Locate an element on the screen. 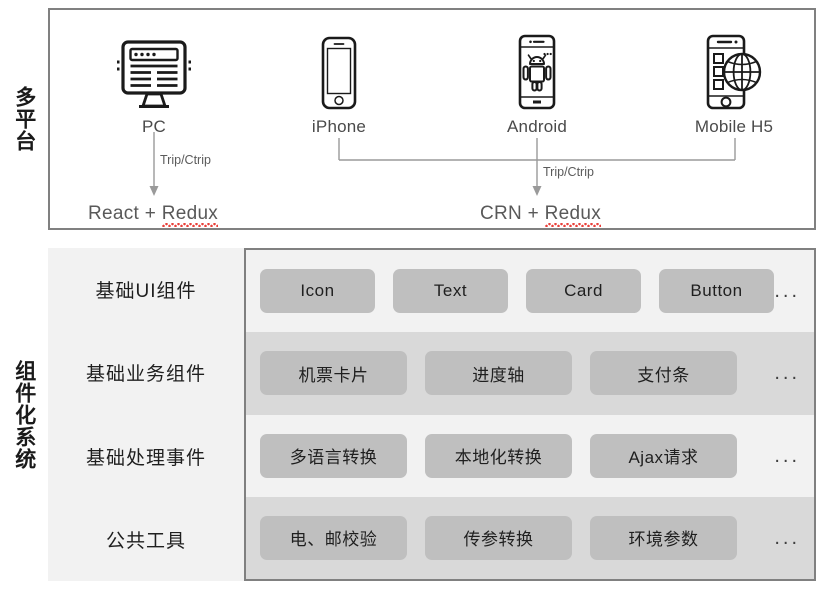  section-label-platform-text: 多平台 is located at coordinates (24, 119).